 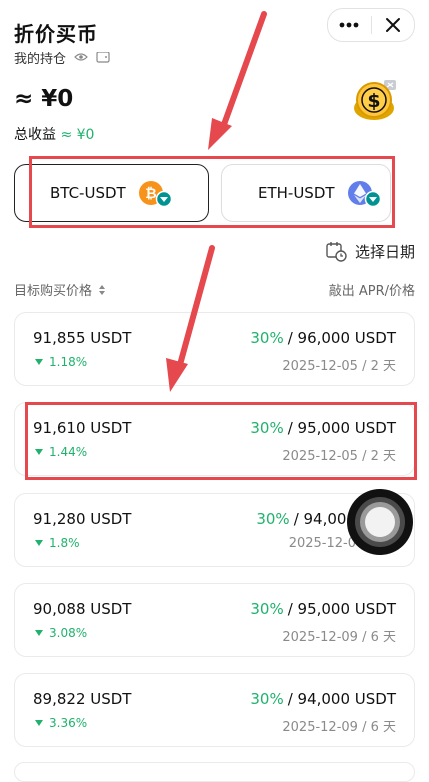 I want to click on target-price: 90,088 USDT, so click(x=82, y=609).